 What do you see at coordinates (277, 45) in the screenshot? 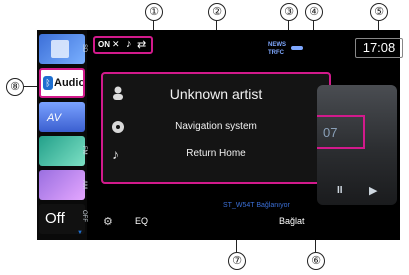
I see `news-label: NEWS` at bounding box center [277, 45].